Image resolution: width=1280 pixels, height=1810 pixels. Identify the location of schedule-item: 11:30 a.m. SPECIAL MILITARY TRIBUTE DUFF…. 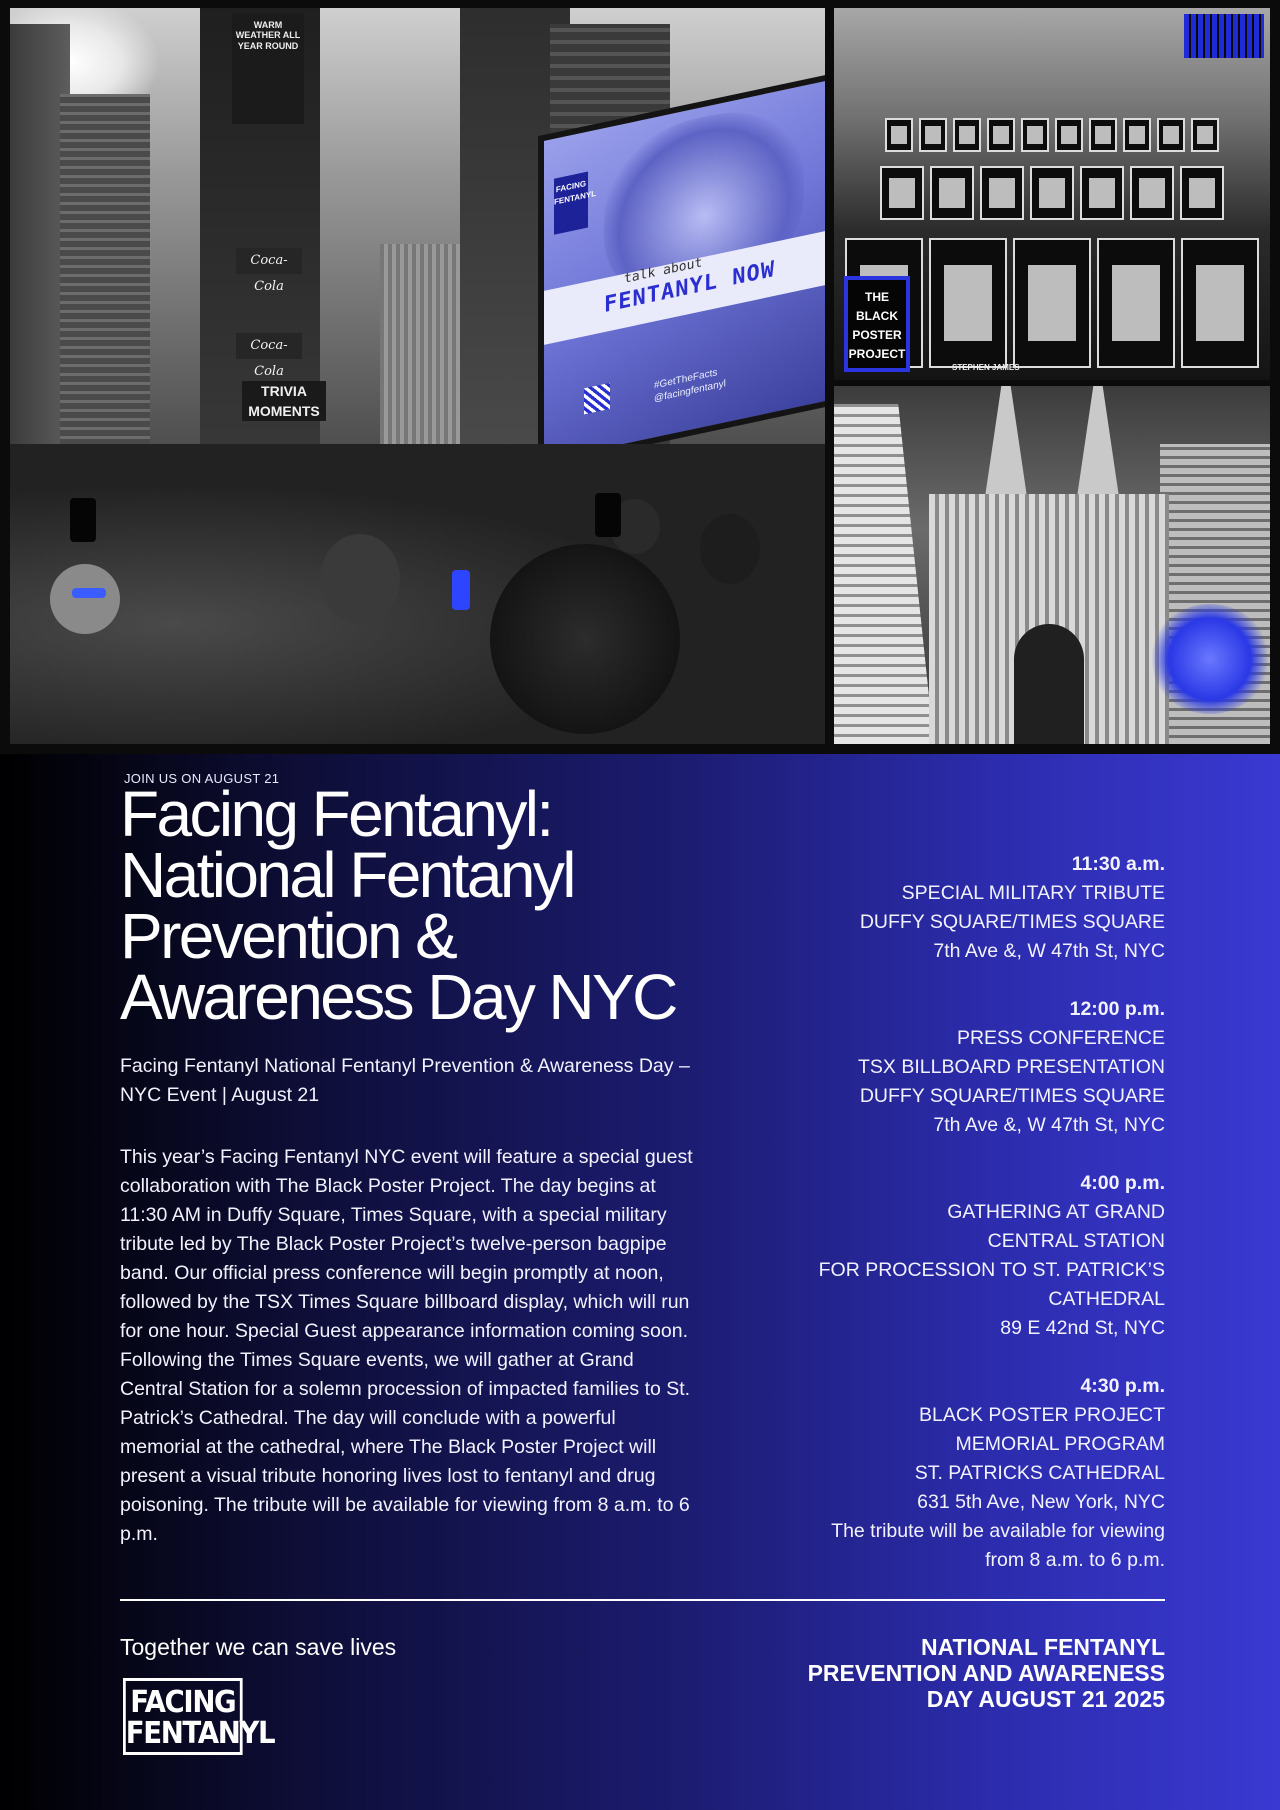
(930, 908).